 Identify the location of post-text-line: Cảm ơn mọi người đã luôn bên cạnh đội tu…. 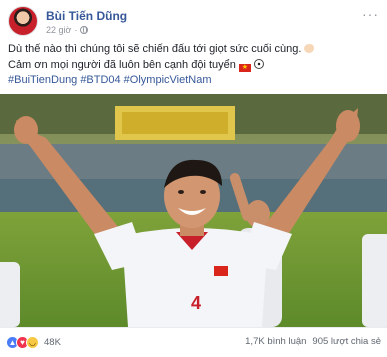
(194, 66).